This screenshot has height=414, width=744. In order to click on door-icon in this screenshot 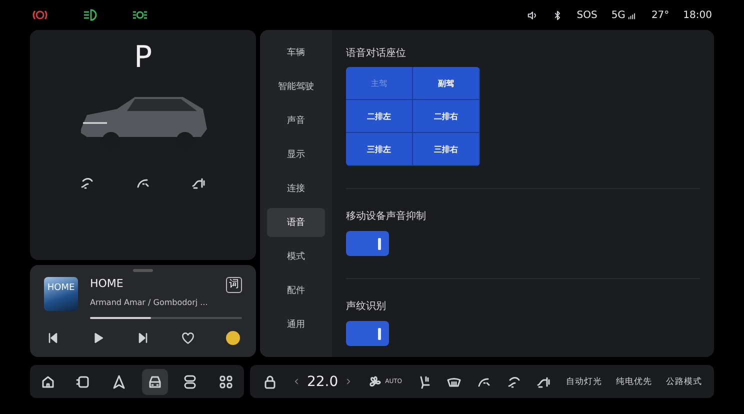, I will do `click(83, 382)`.